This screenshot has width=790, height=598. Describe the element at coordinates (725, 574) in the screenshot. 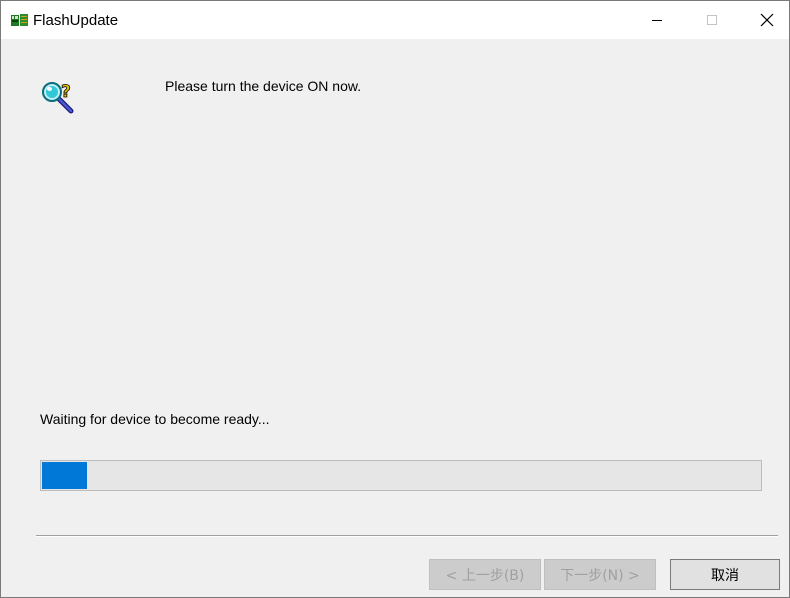

I see `cancel-button: 取消` at that location.